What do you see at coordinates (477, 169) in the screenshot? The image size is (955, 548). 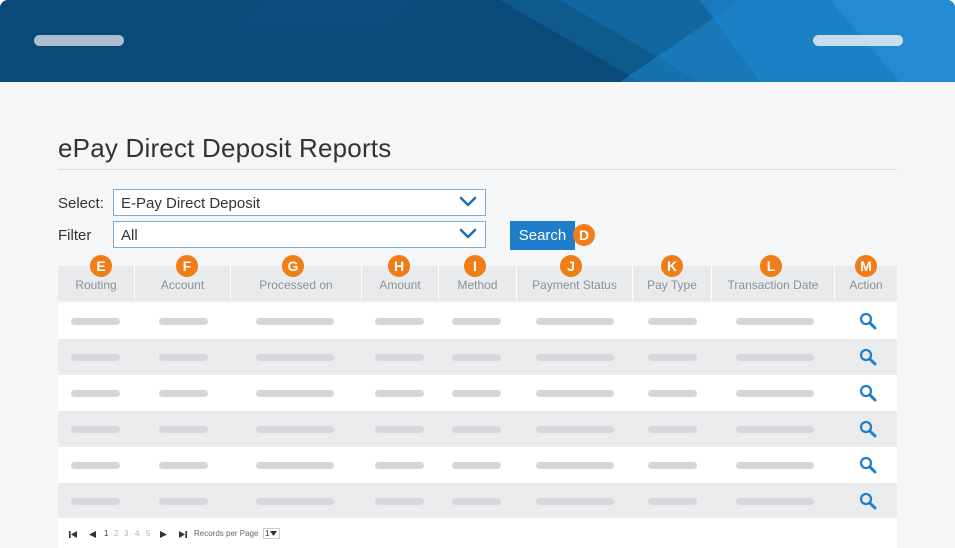 I see `title-divider` at bounding box center [477, 169].